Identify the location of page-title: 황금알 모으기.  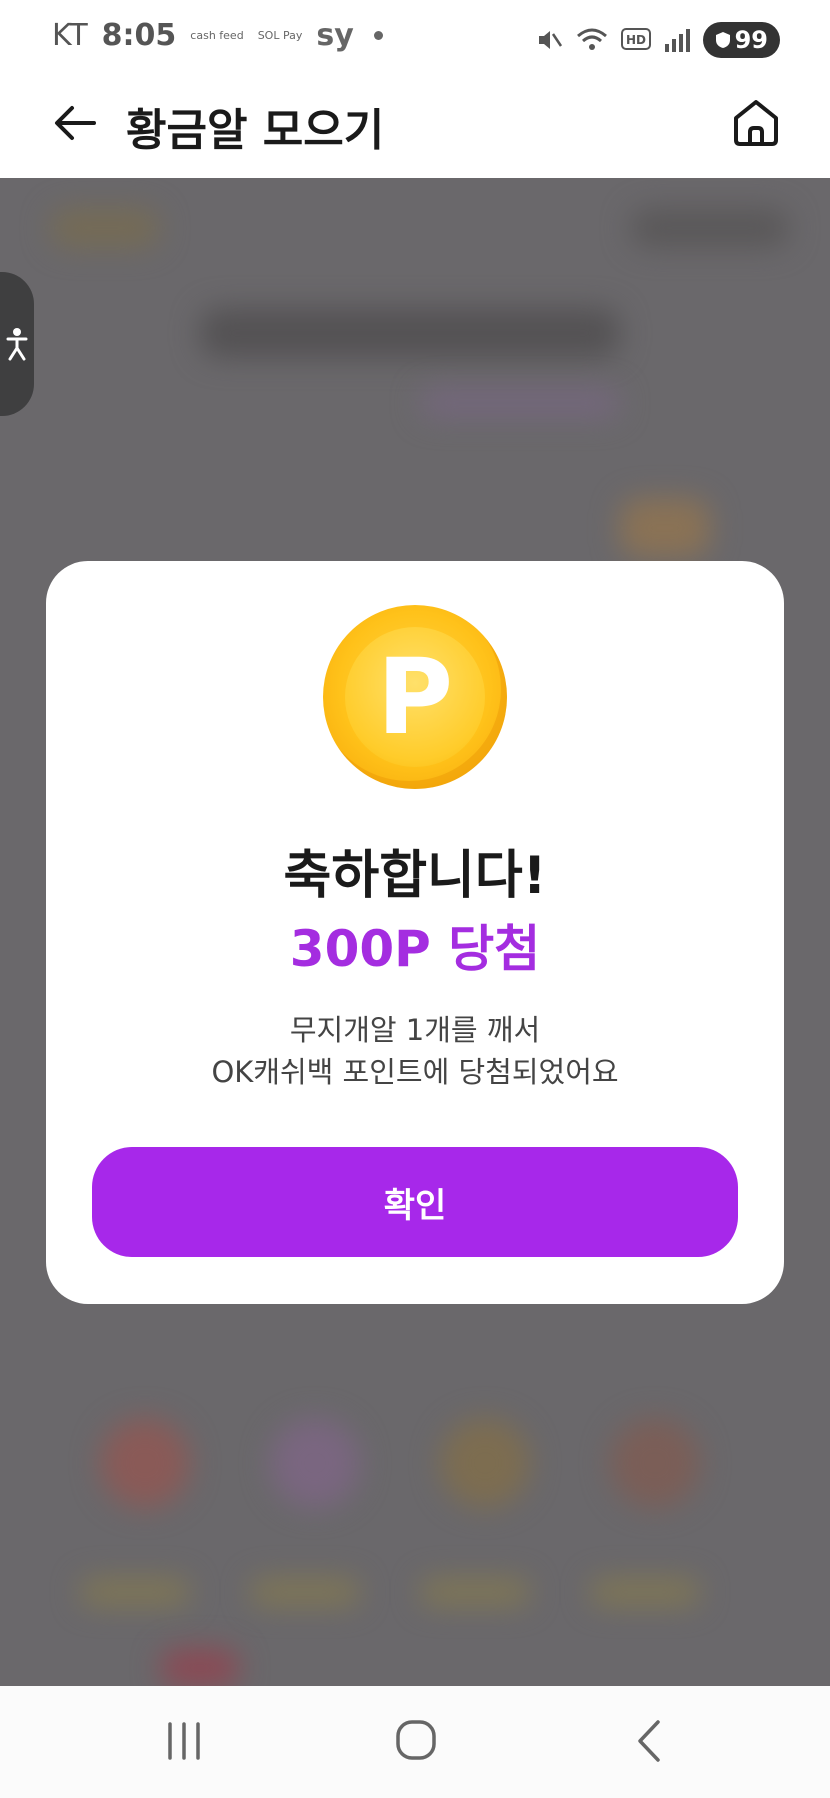
(255, 130).